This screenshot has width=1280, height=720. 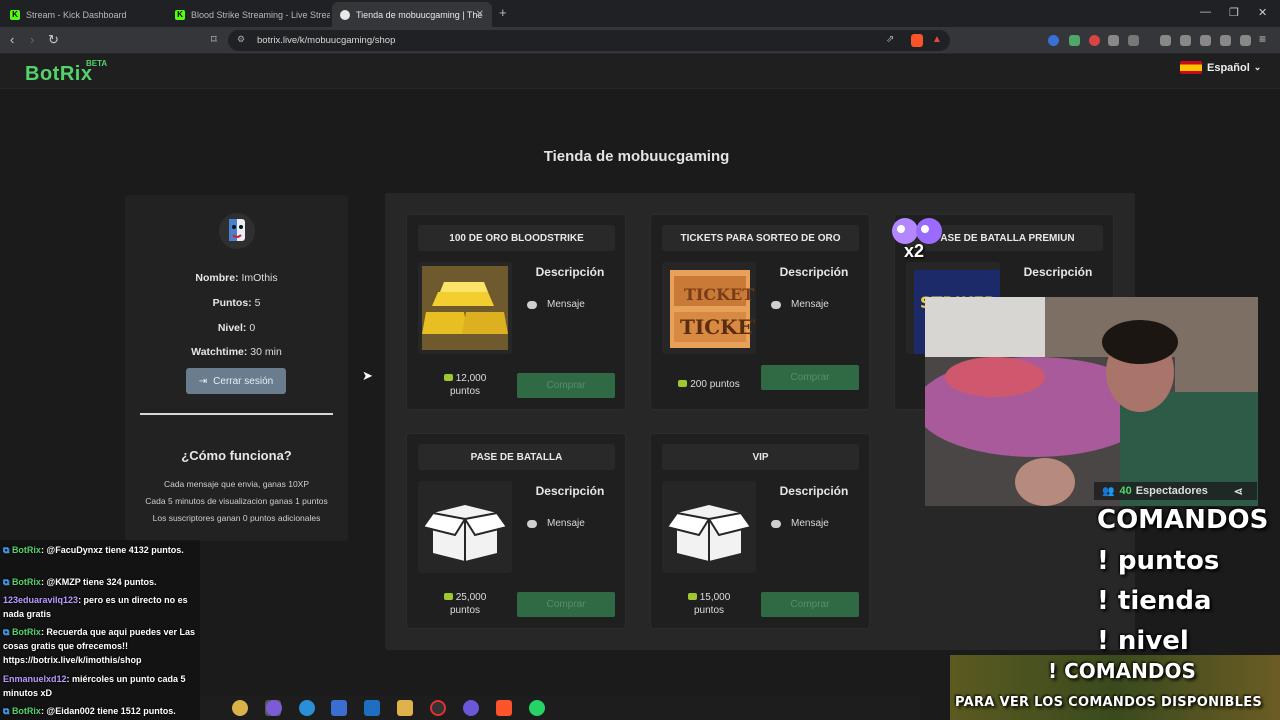 I want to click on close-tab-icon: ✕, so click(x=480, y=14).